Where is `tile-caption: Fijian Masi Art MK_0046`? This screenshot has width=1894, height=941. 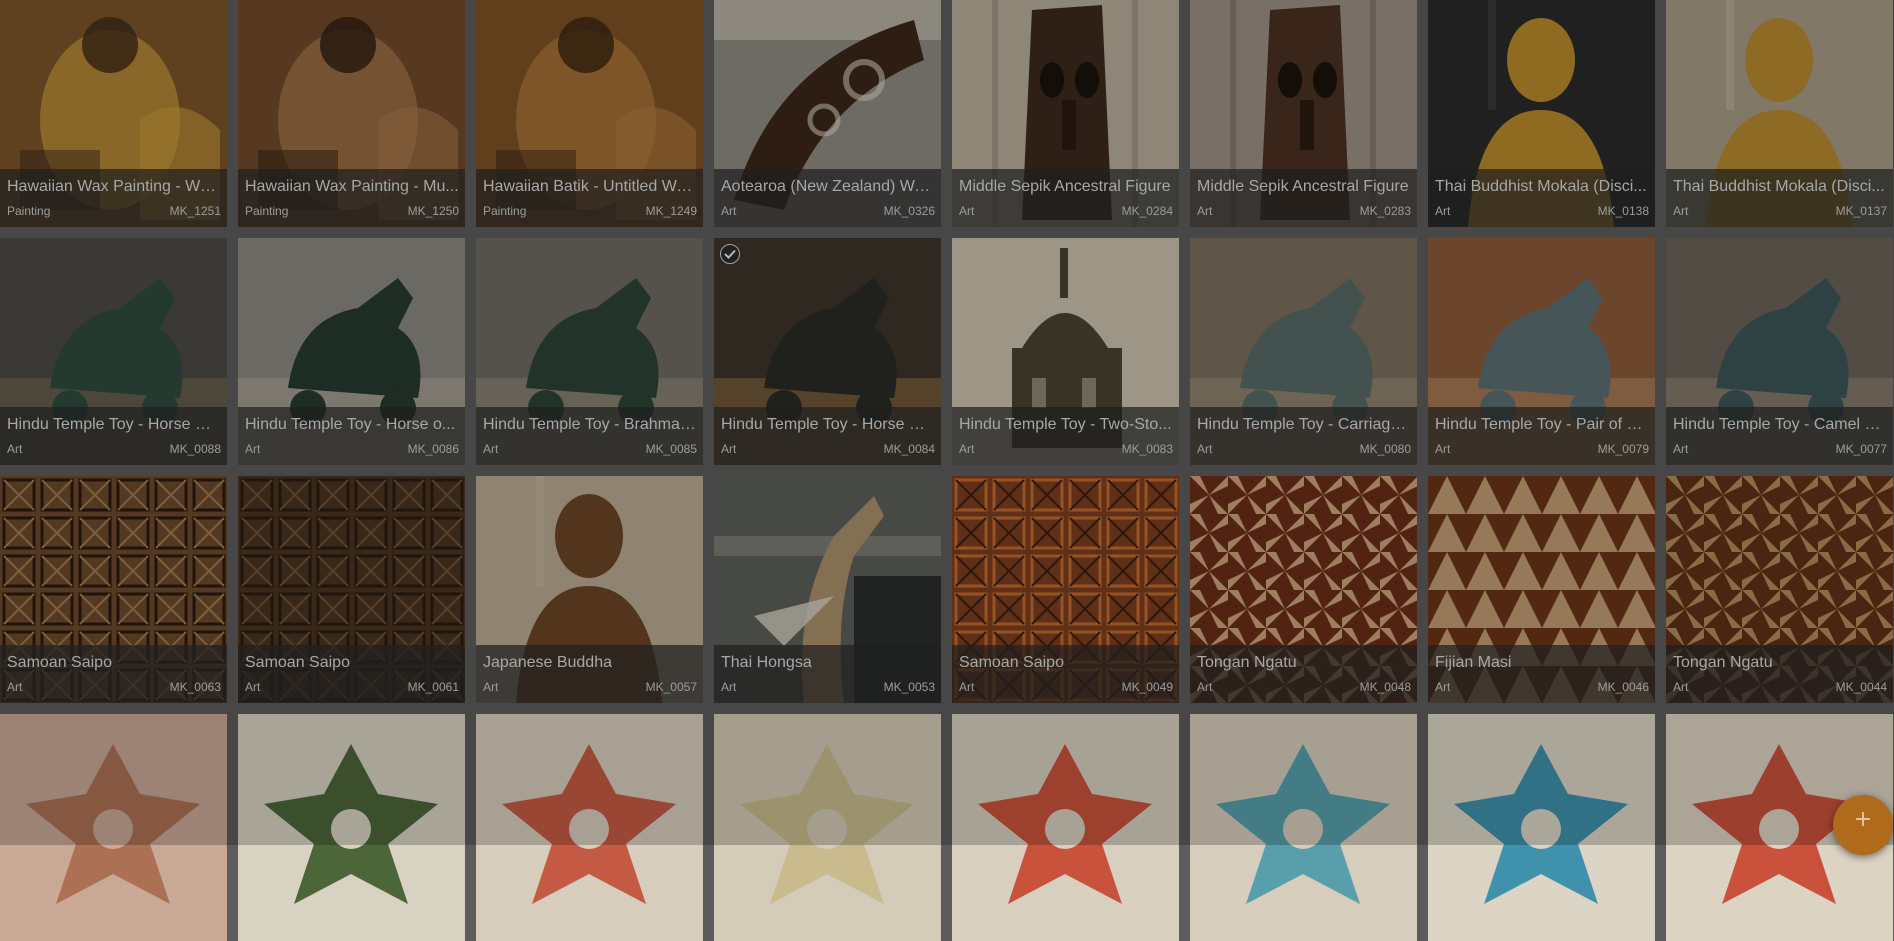
tile-caption: Fijian Masi Art MK_0046 is located at coordinates (1541, 674).